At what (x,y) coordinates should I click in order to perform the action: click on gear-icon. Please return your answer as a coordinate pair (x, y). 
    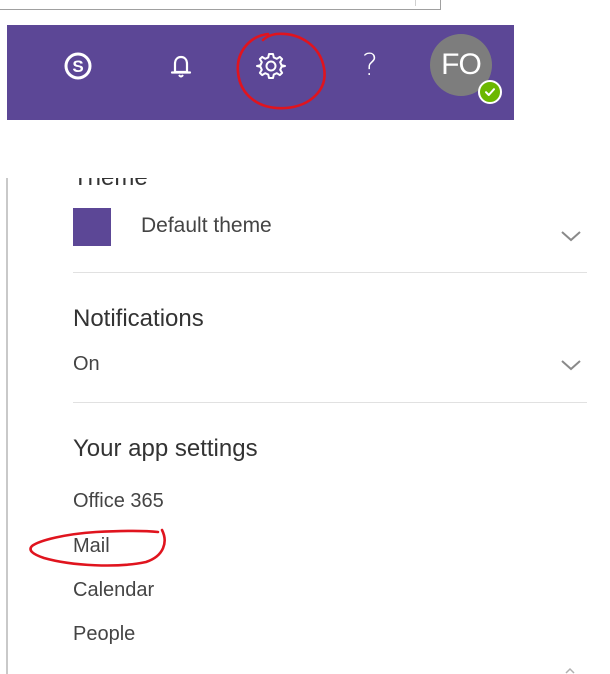
    Looking at the image, I should click on (271, 66).